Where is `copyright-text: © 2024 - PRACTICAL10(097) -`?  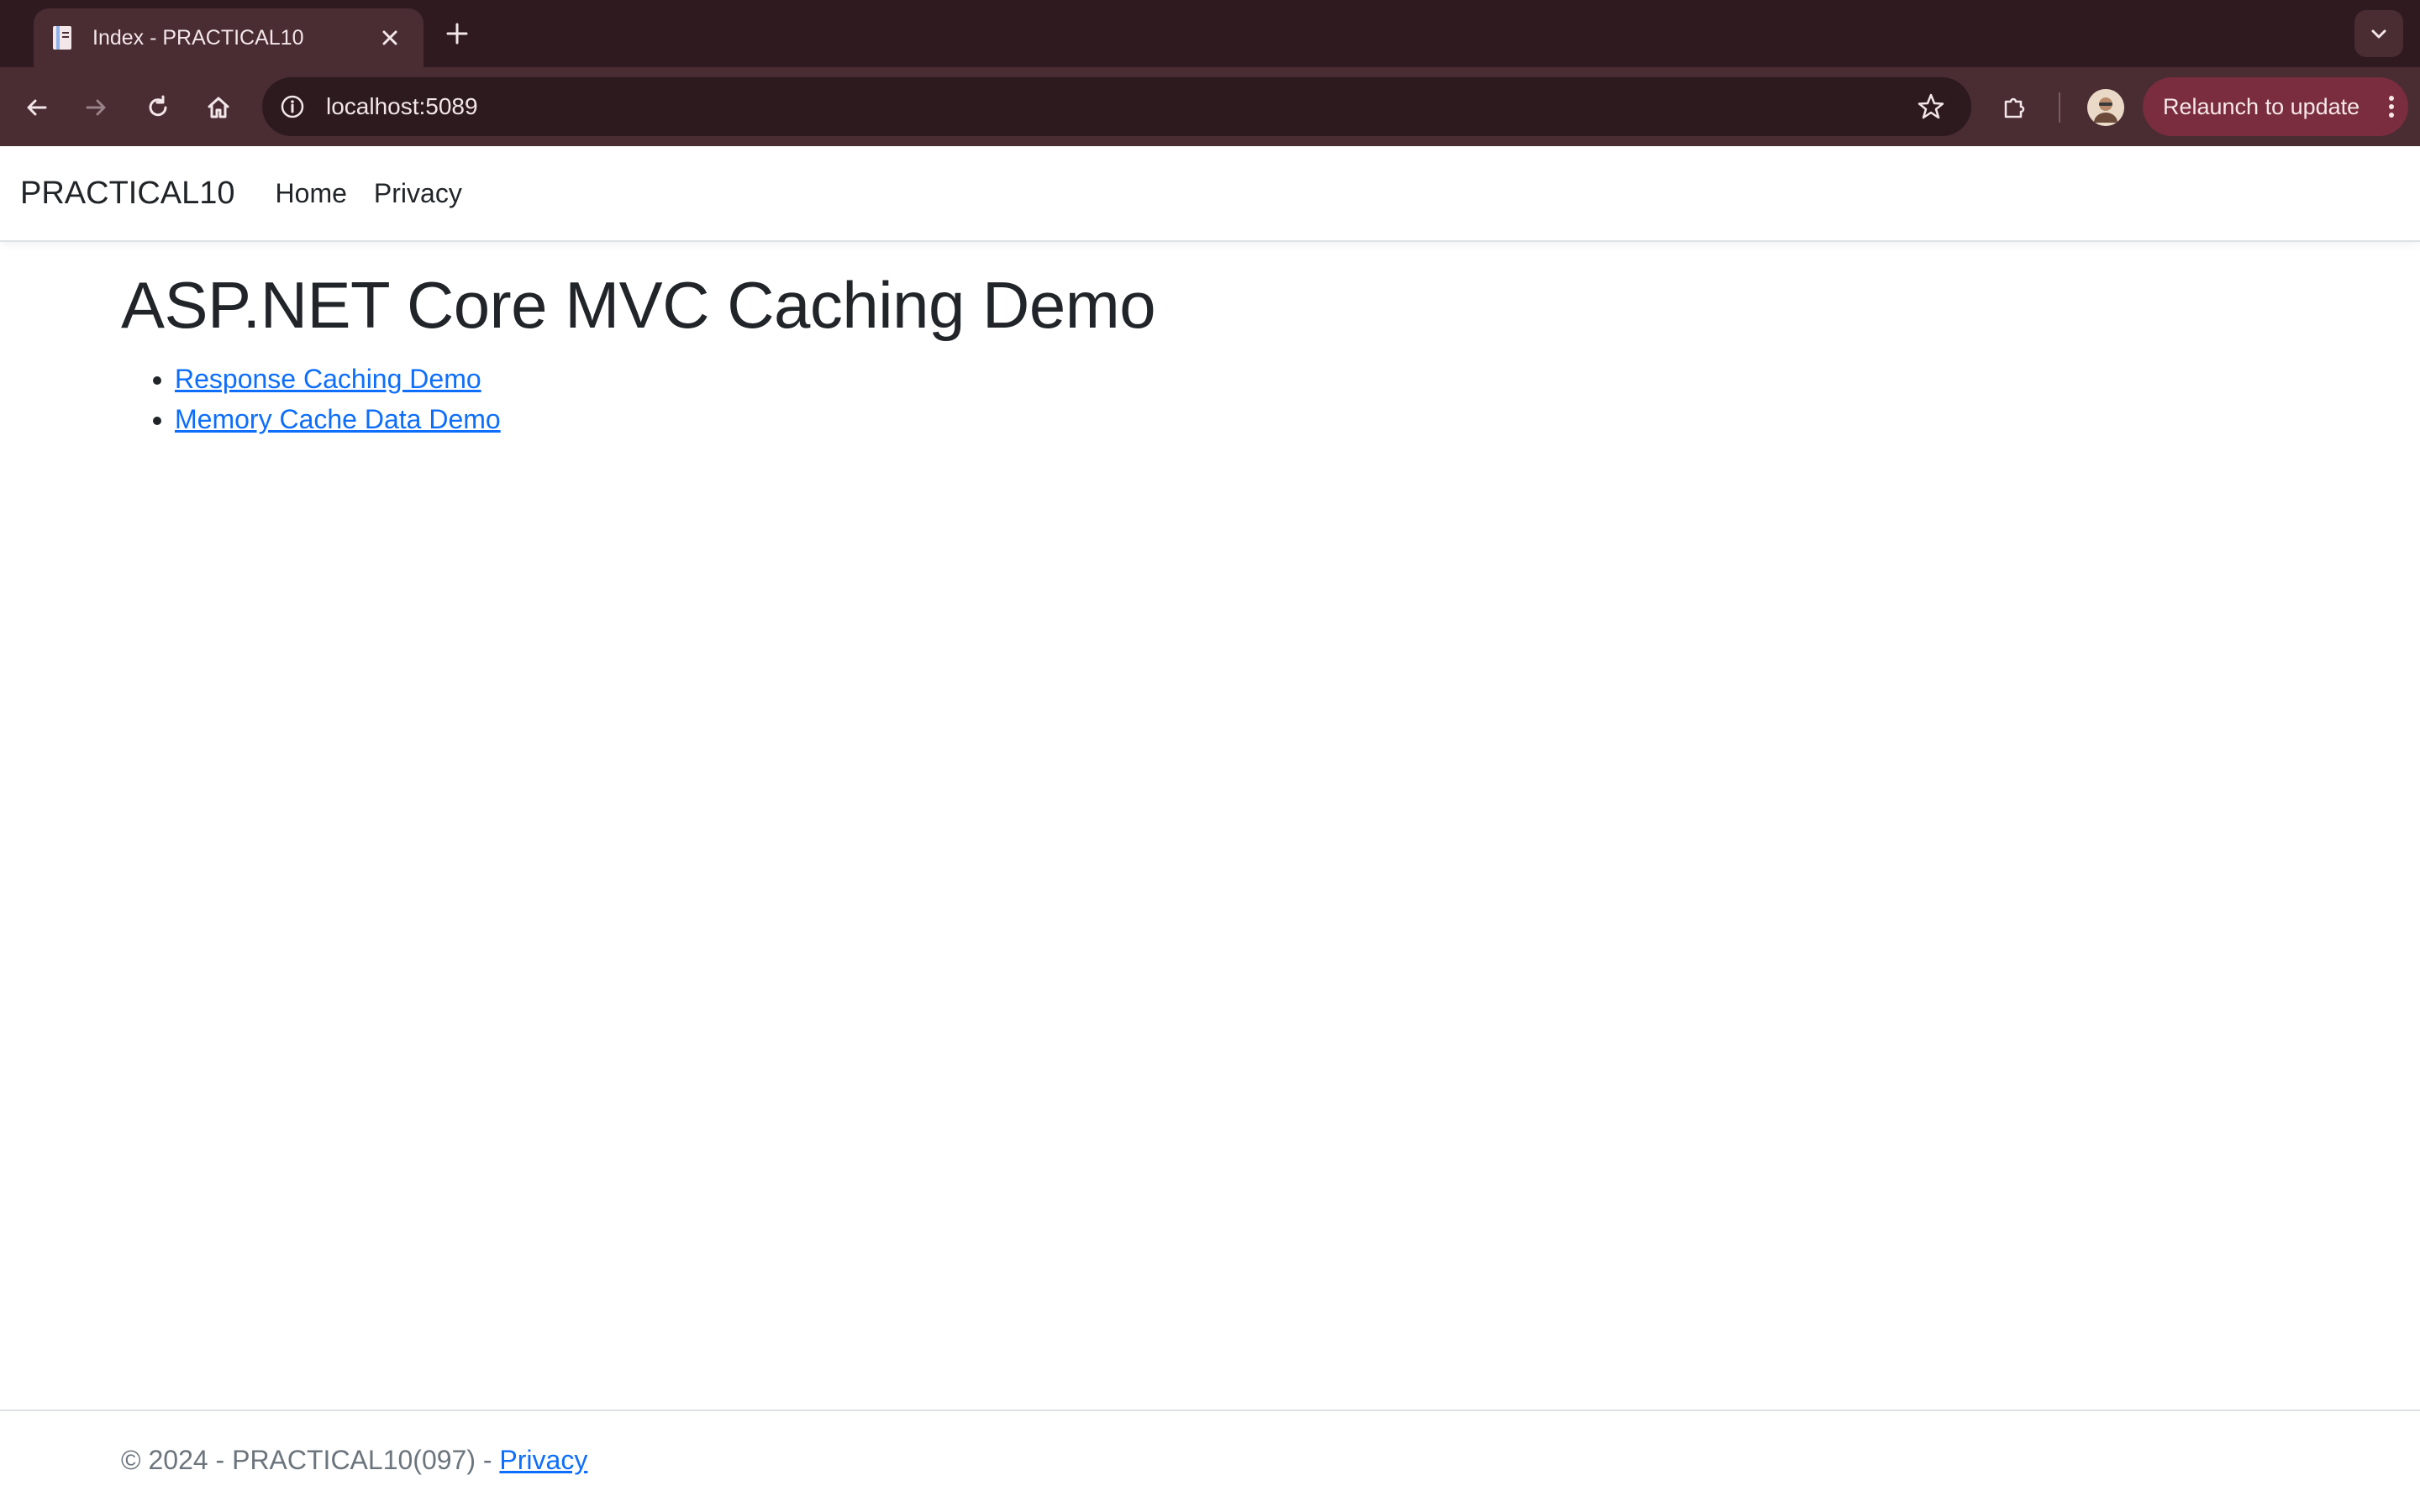
copyright-text: © 2024 - PRACTICAL10(097) - is located at coordinates (310, 1460).